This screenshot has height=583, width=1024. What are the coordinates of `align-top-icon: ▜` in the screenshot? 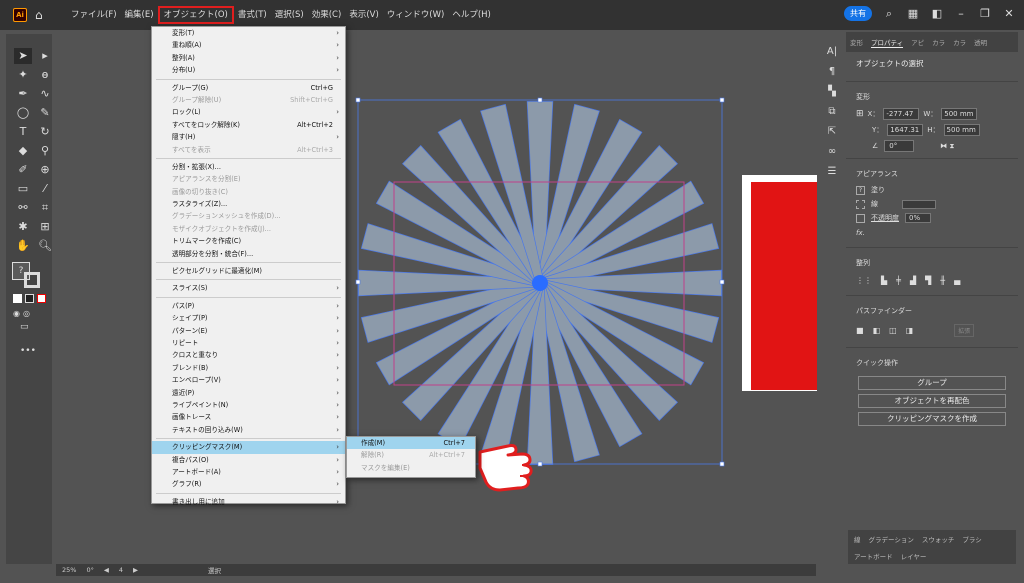 It's located at (928, 280).